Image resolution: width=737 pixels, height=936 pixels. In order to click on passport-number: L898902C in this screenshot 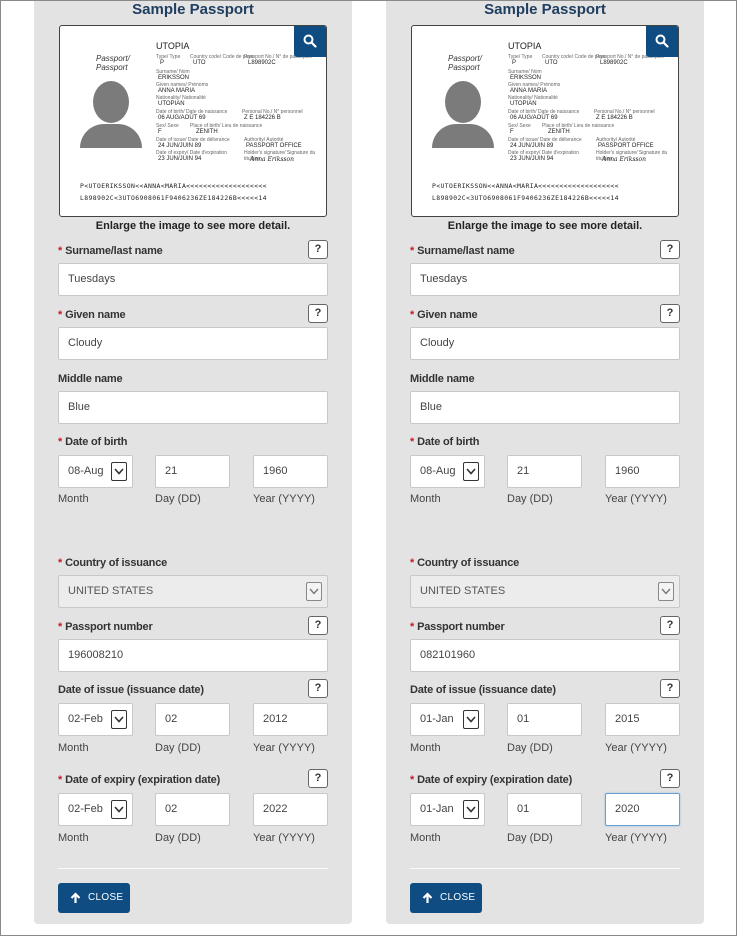, I will do `click(262, 63)`.